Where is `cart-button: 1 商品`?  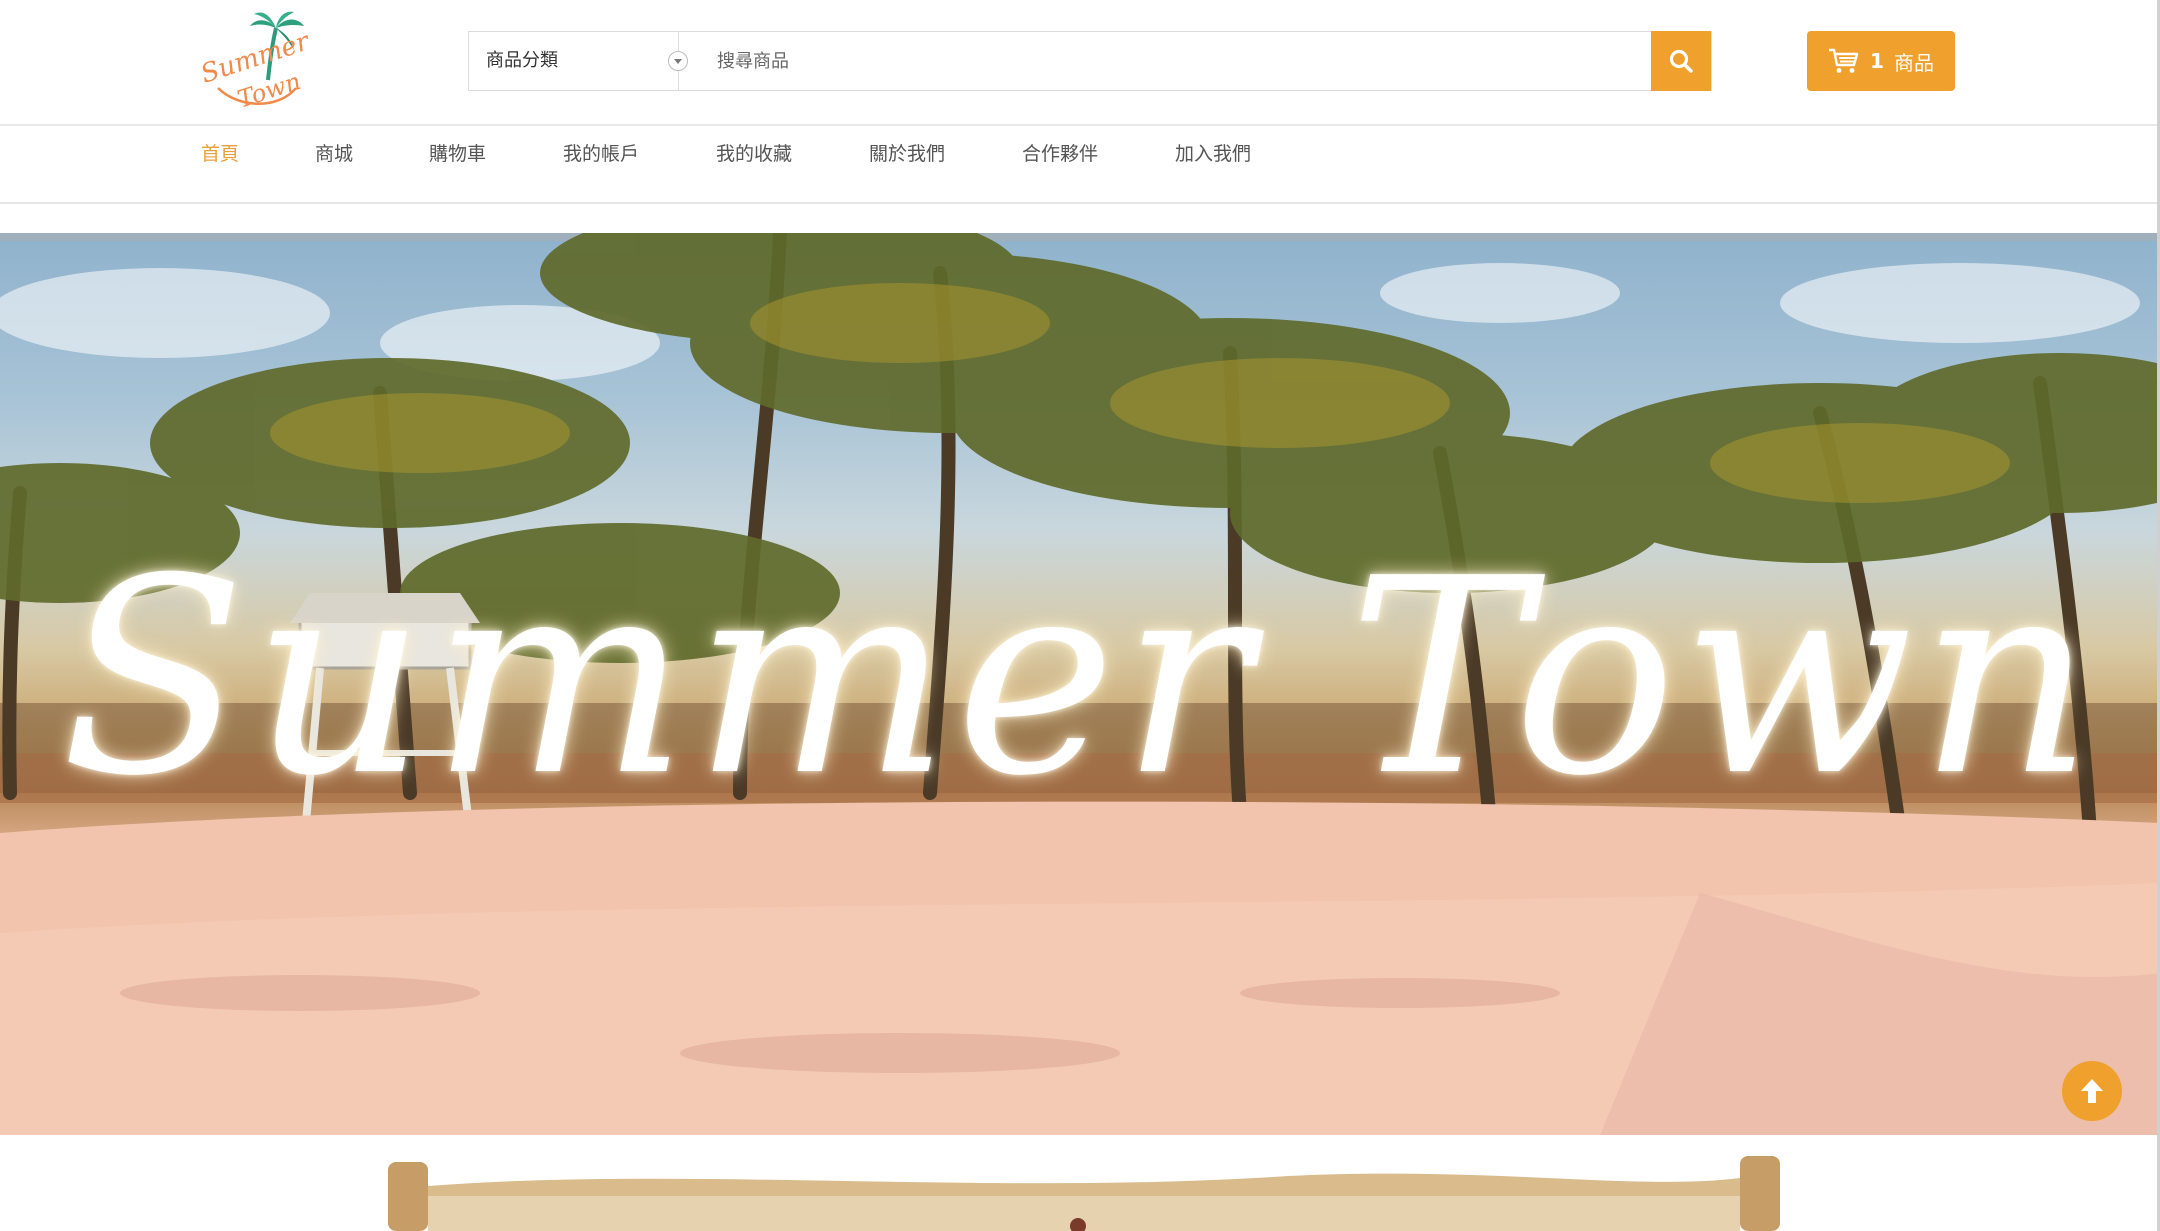 cart-button: 1 商品 is located at coordinates (1881, 61).